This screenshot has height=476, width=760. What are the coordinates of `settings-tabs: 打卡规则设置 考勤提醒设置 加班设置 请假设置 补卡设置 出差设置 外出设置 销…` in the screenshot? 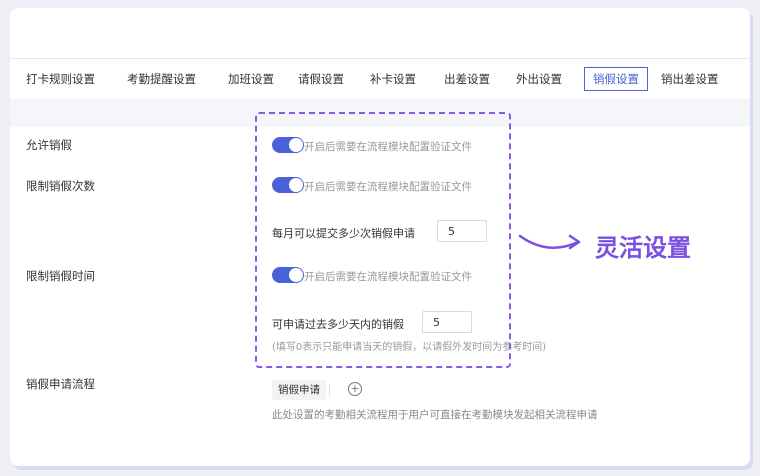 It's located at (380, 79).